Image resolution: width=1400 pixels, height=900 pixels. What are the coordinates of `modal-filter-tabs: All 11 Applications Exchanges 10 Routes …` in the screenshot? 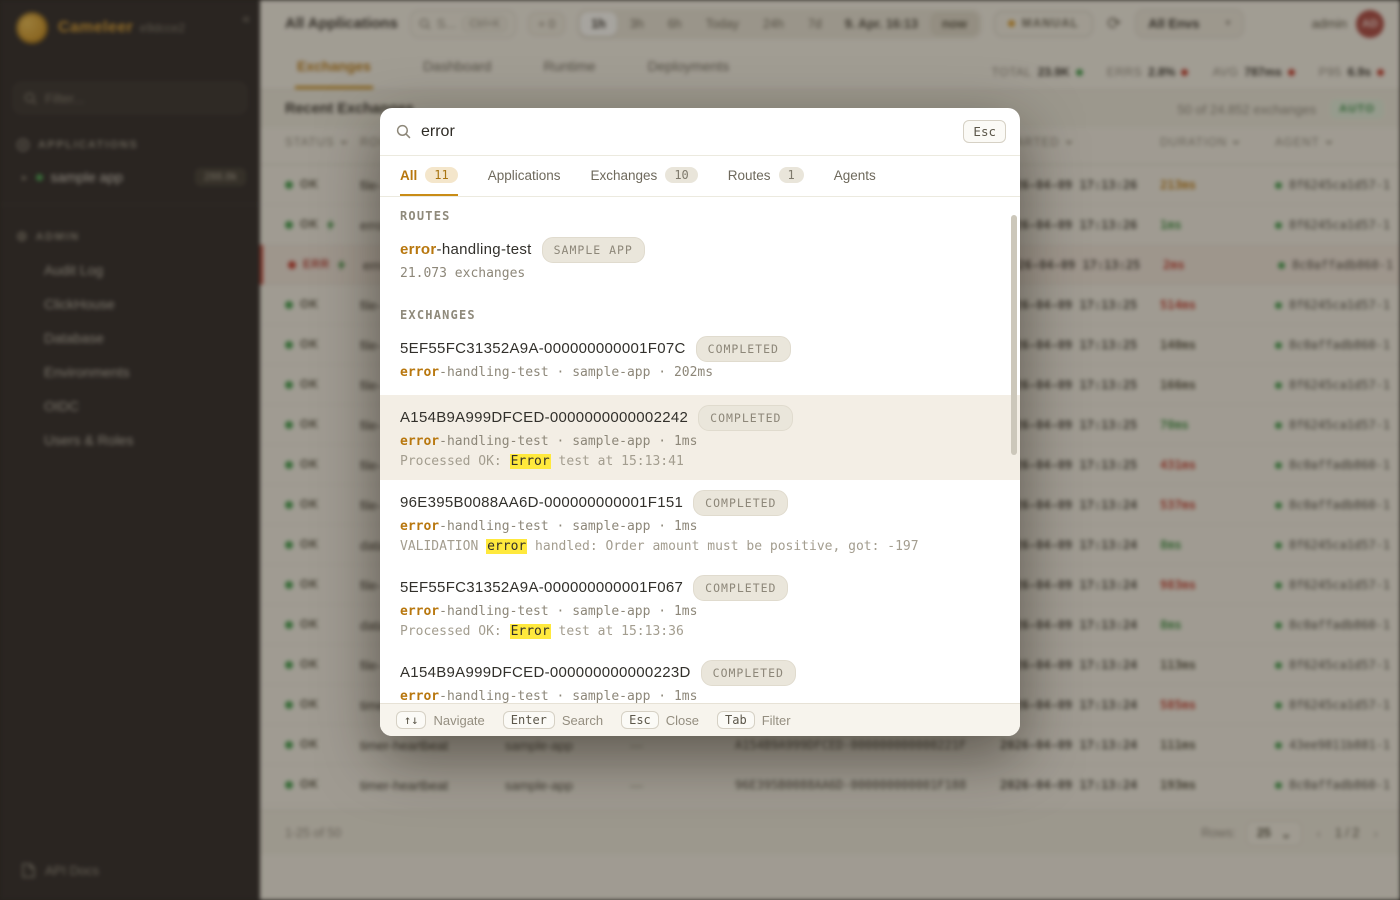 It's located at (700, 176).